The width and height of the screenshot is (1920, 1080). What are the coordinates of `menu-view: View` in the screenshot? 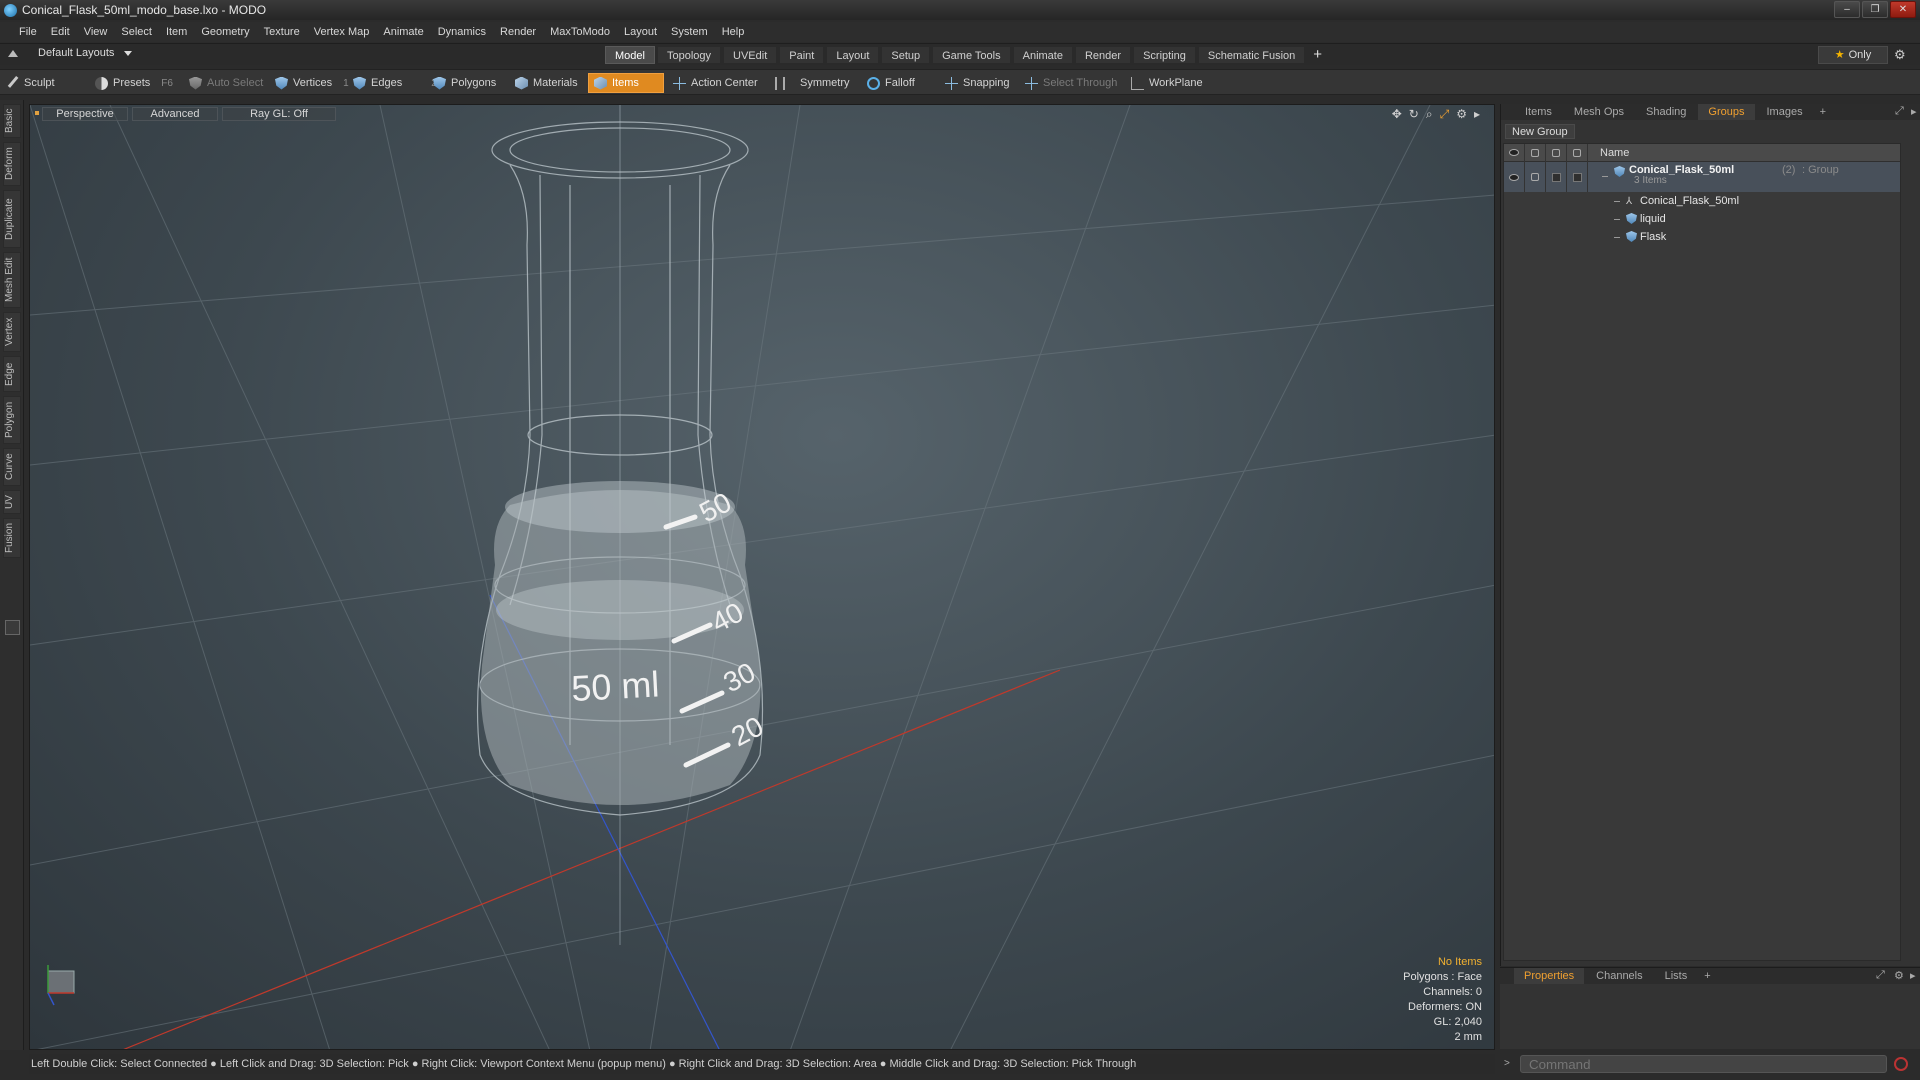 It's located at (96, 32).